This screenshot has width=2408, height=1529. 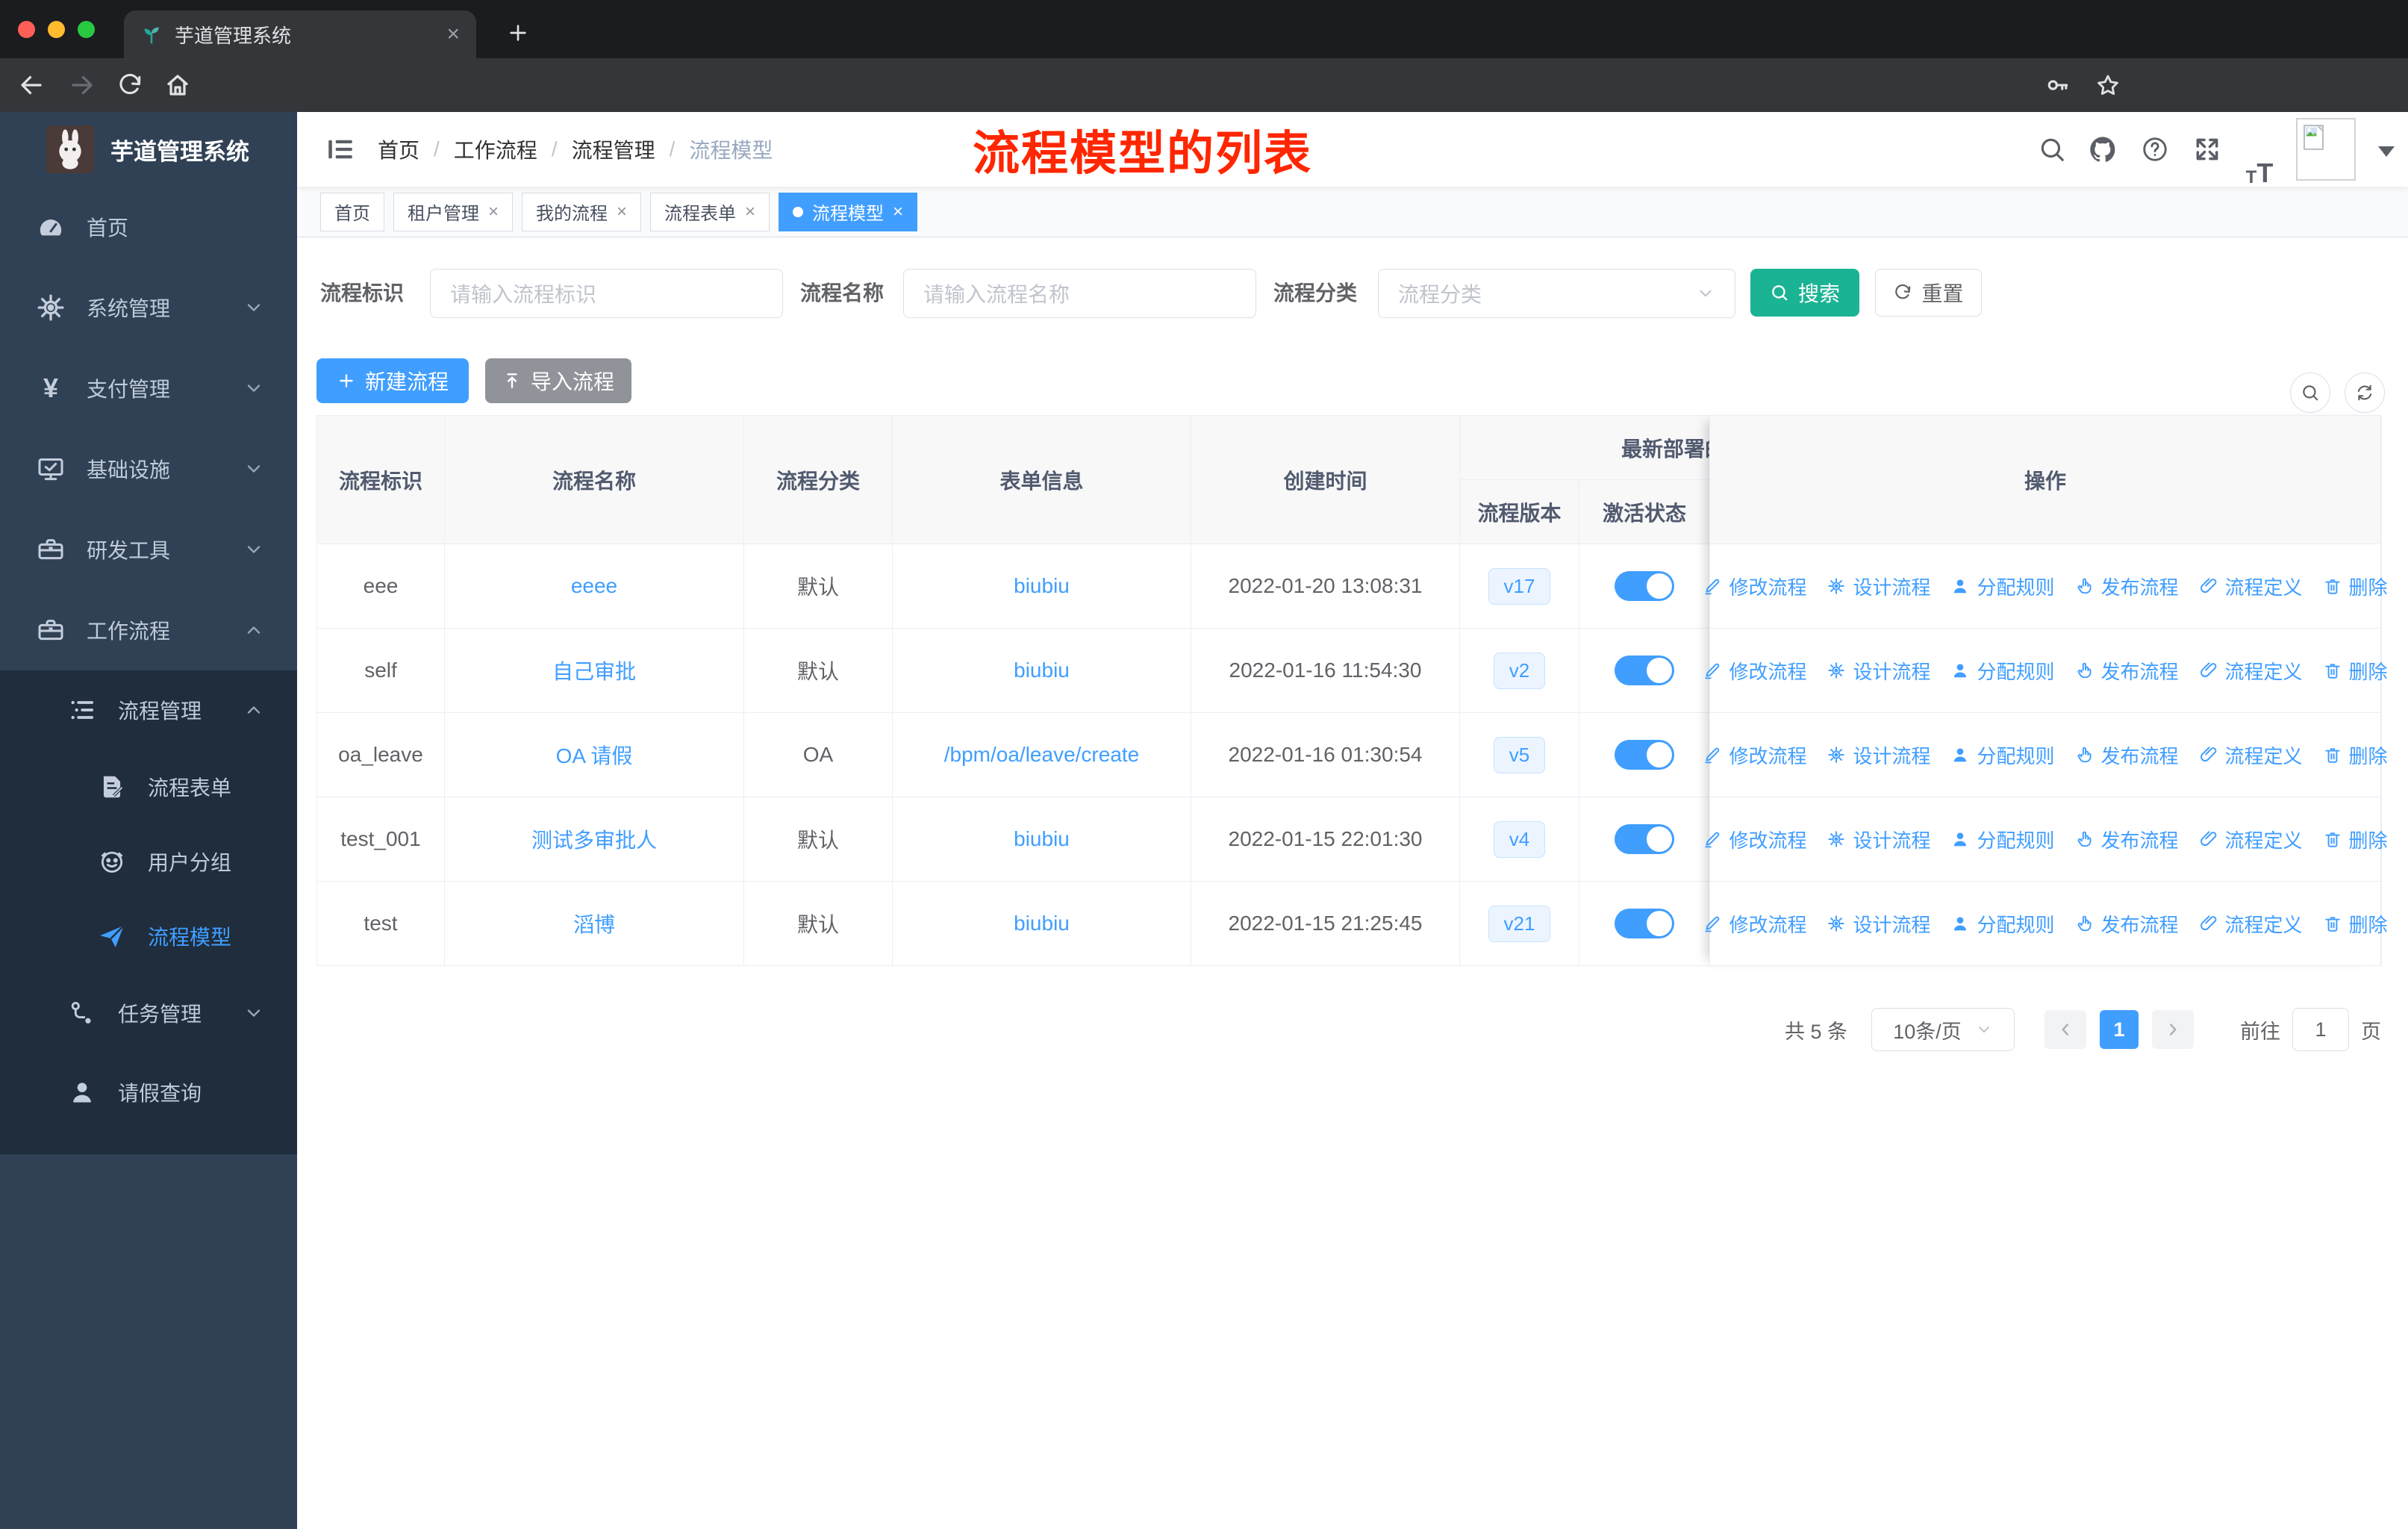 I want to click on reload-icon, so click(x=130, y=85).